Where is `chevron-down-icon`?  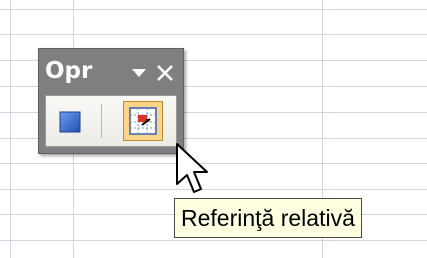
chevron-down-icon is located at coordinates (139, 73).